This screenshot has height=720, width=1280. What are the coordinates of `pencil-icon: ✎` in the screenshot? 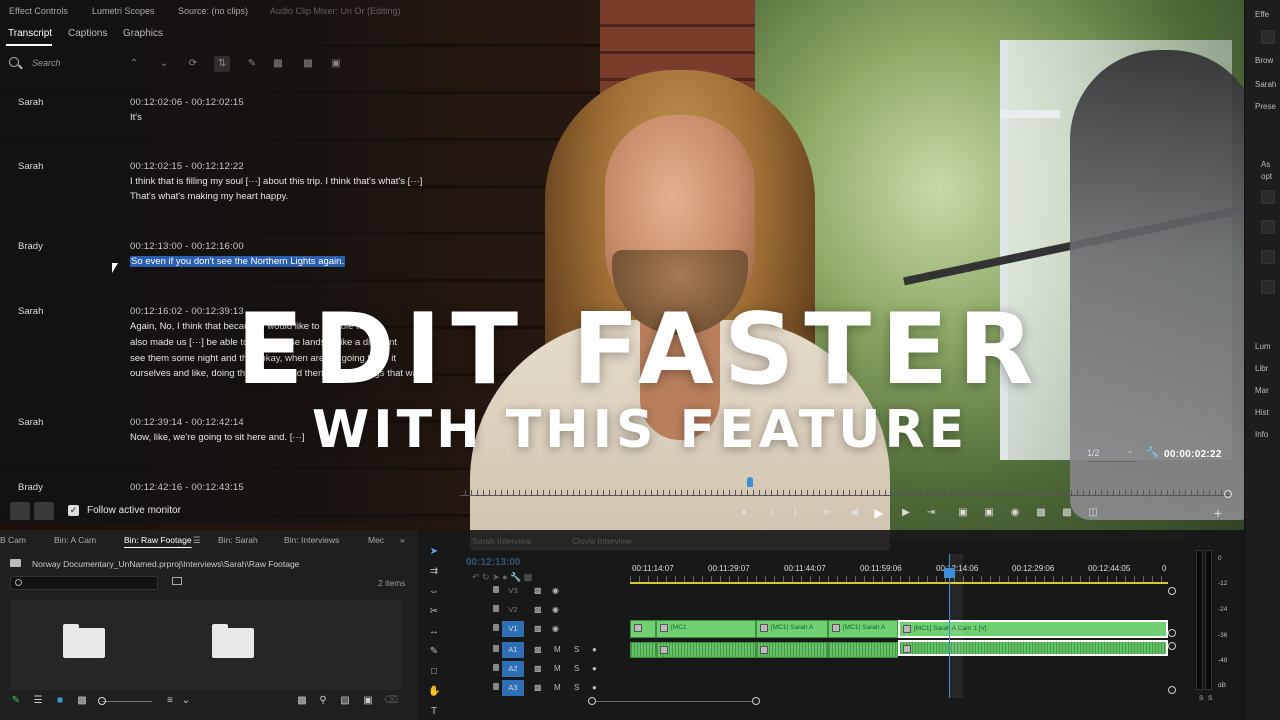 It's located at (252, 64).